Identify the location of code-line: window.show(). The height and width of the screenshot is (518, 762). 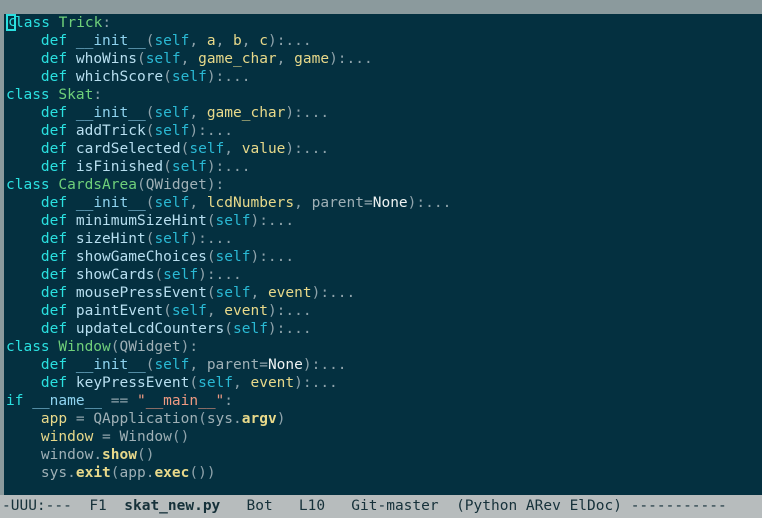
(383, 455).